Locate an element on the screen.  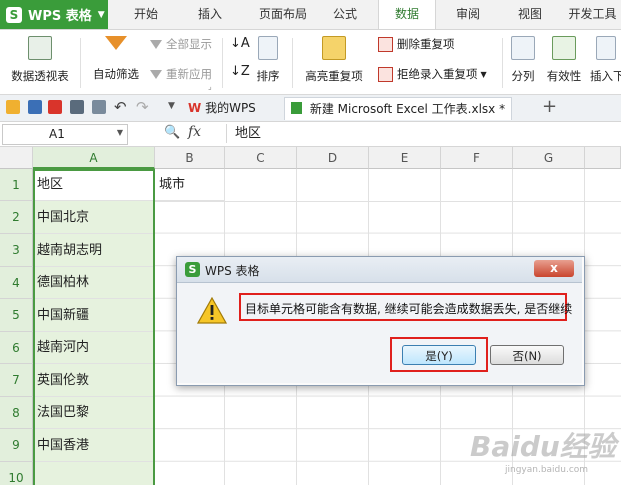
tab-developer: 开发工具 is located at coordinates (592, 14).